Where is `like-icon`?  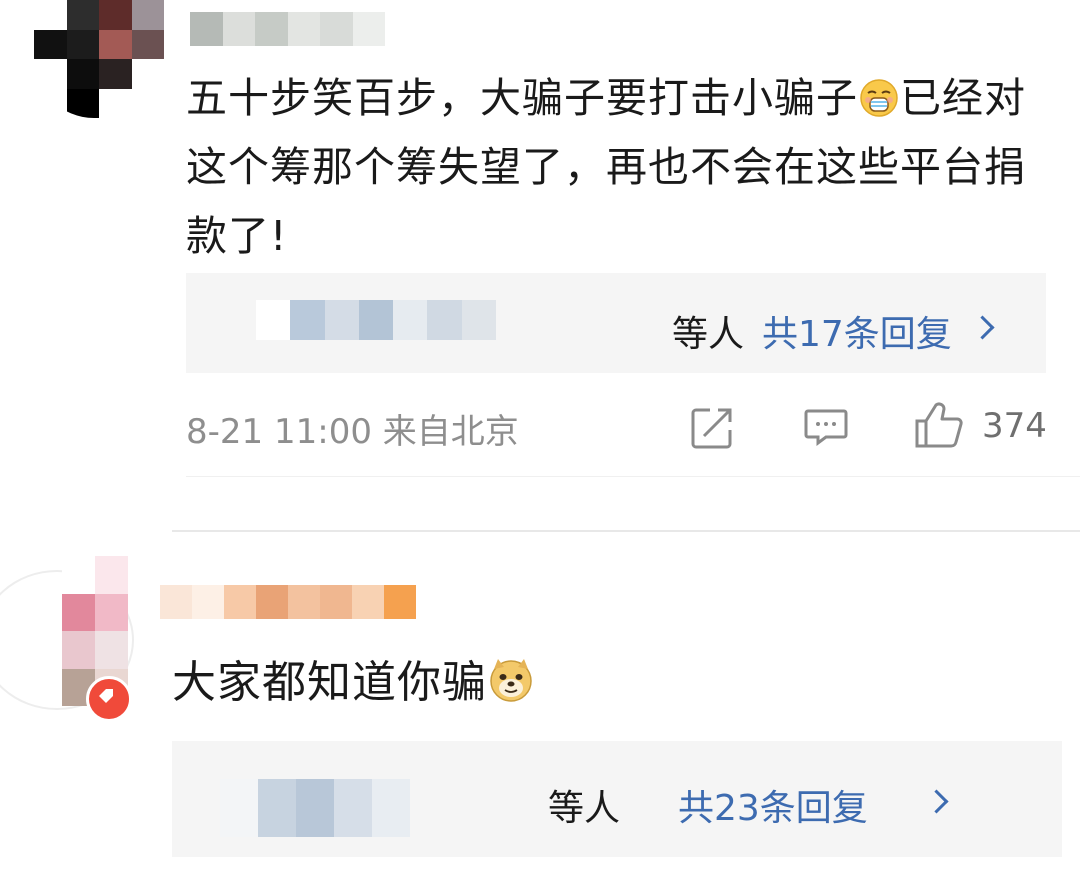
like-icon is located at coordinates (939, 425).